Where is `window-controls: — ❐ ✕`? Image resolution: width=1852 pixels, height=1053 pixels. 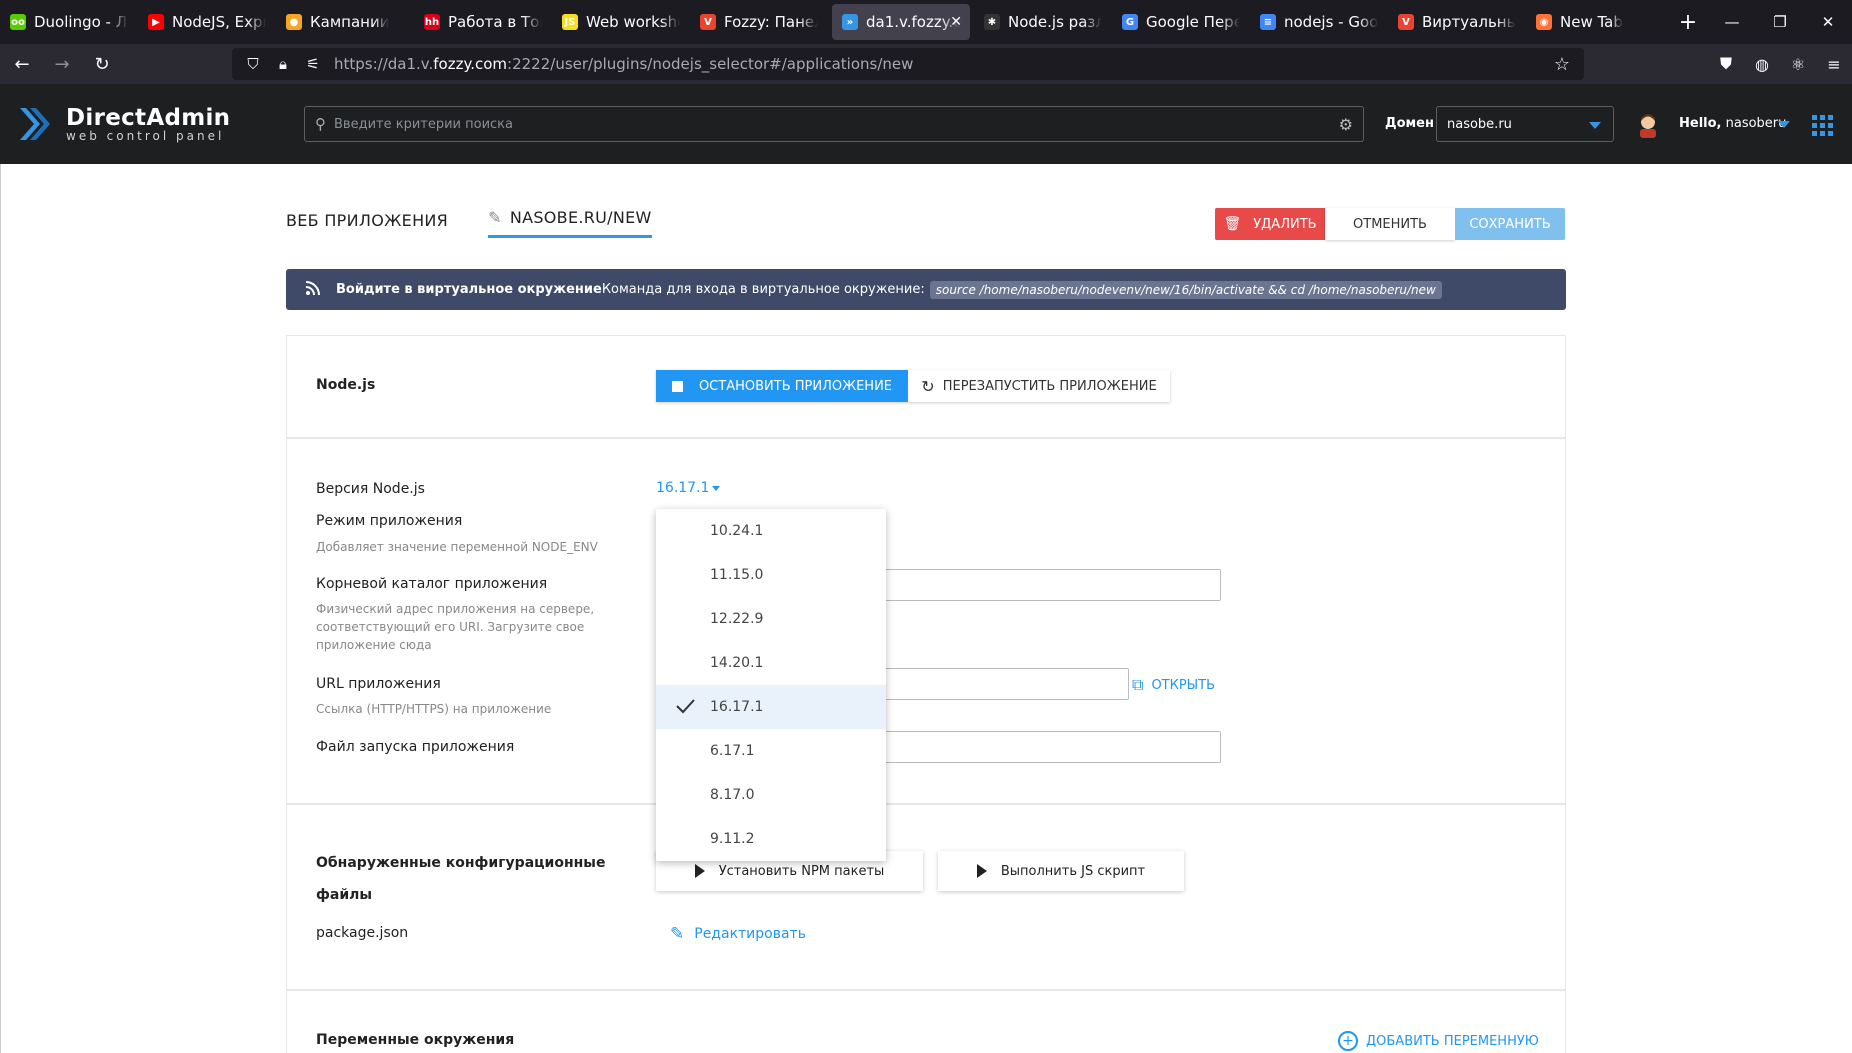 window-controls: — ❐ ✕ is located at coordinates (1780, 22).